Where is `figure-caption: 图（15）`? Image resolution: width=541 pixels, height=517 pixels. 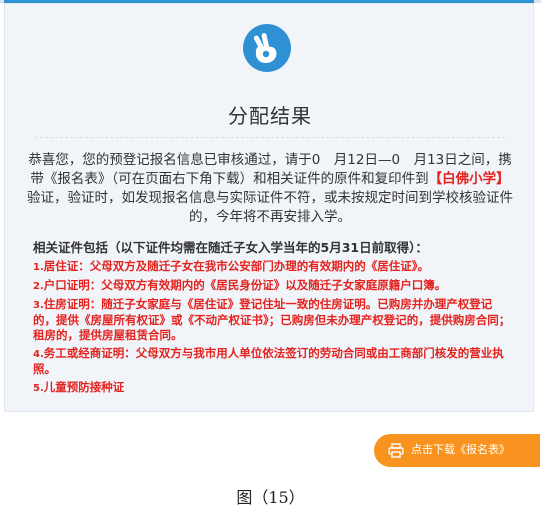 figure-caption: 图（15） is located at coordinates (270, 497).